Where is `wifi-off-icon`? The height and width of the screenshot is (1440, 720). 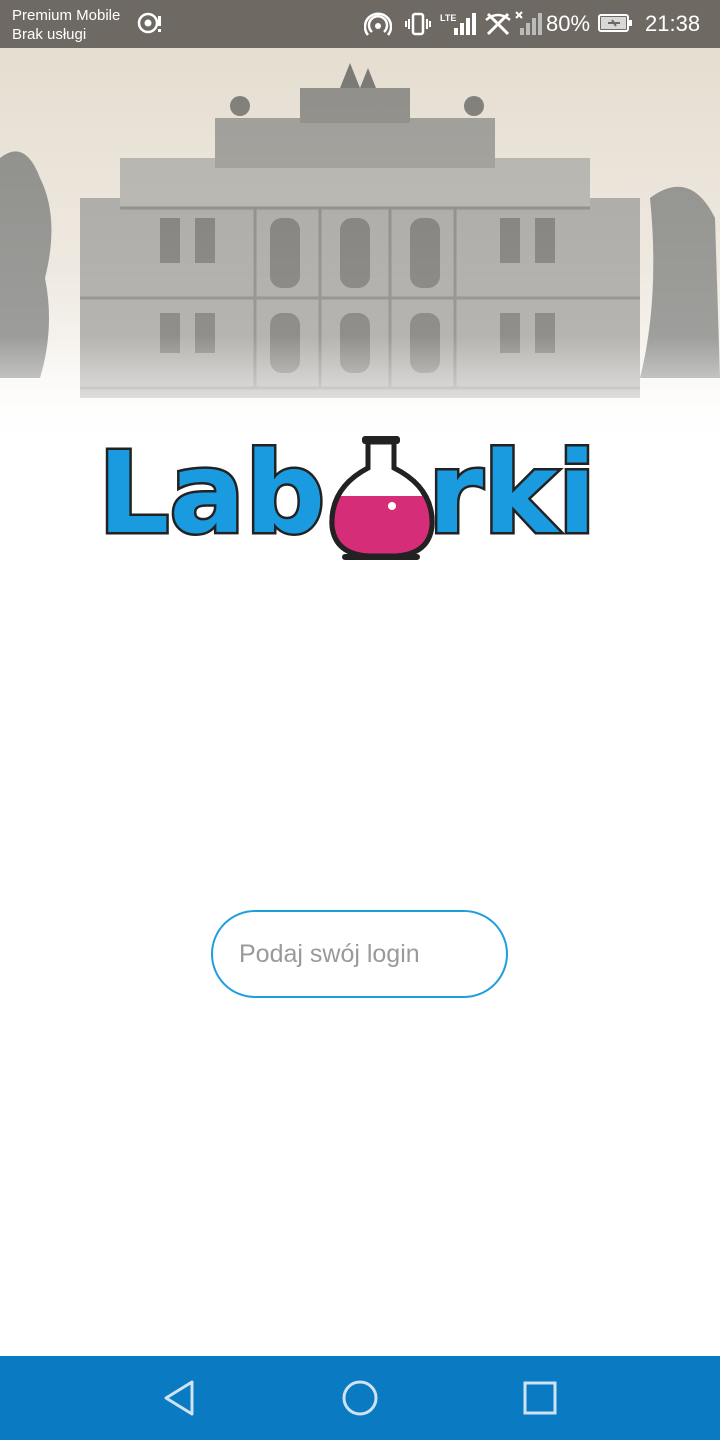
wifi-off-icon is located at coordinates (498, 24).